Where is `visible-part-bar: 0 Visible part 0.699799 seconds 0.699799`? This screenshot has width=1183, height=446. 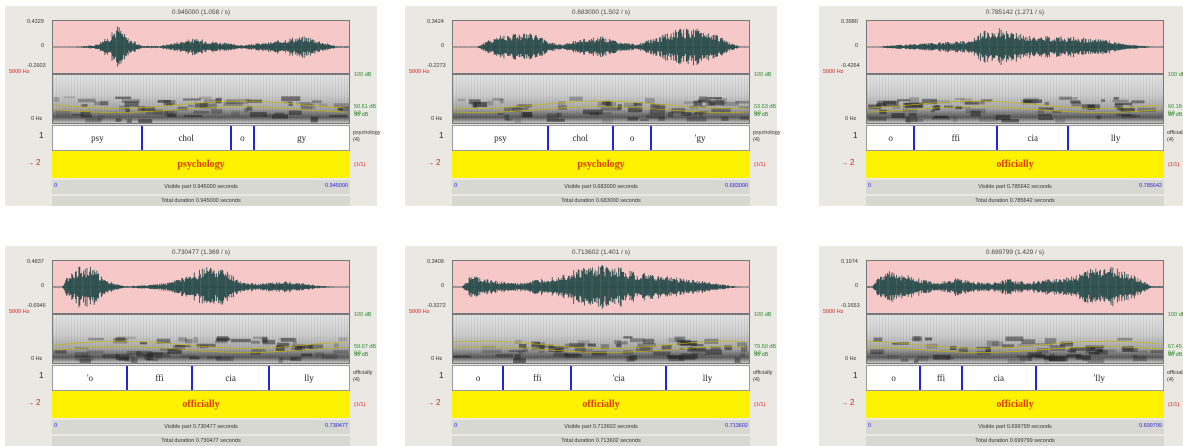
visible-part-bar: 0 Visible part 0.699799 seconds 0.699799 is located at coordinates (1015, 427).